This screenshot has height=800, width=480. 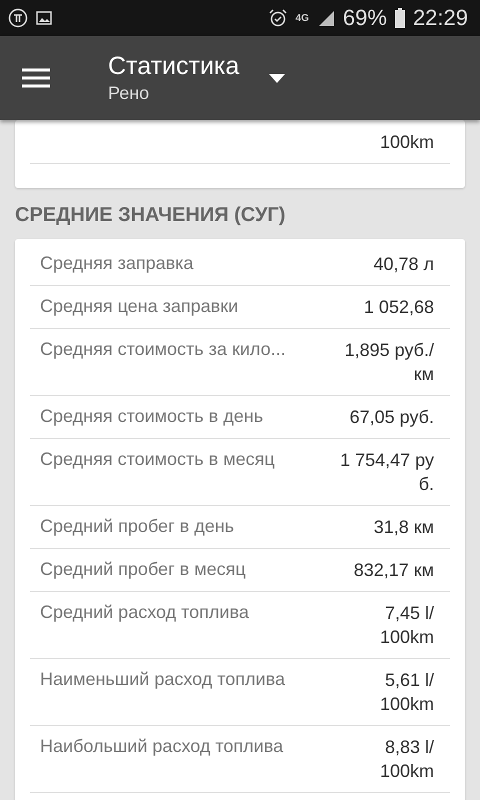 I want to click on stat-label: Средний расход топлива, so click(x=144, y=612).